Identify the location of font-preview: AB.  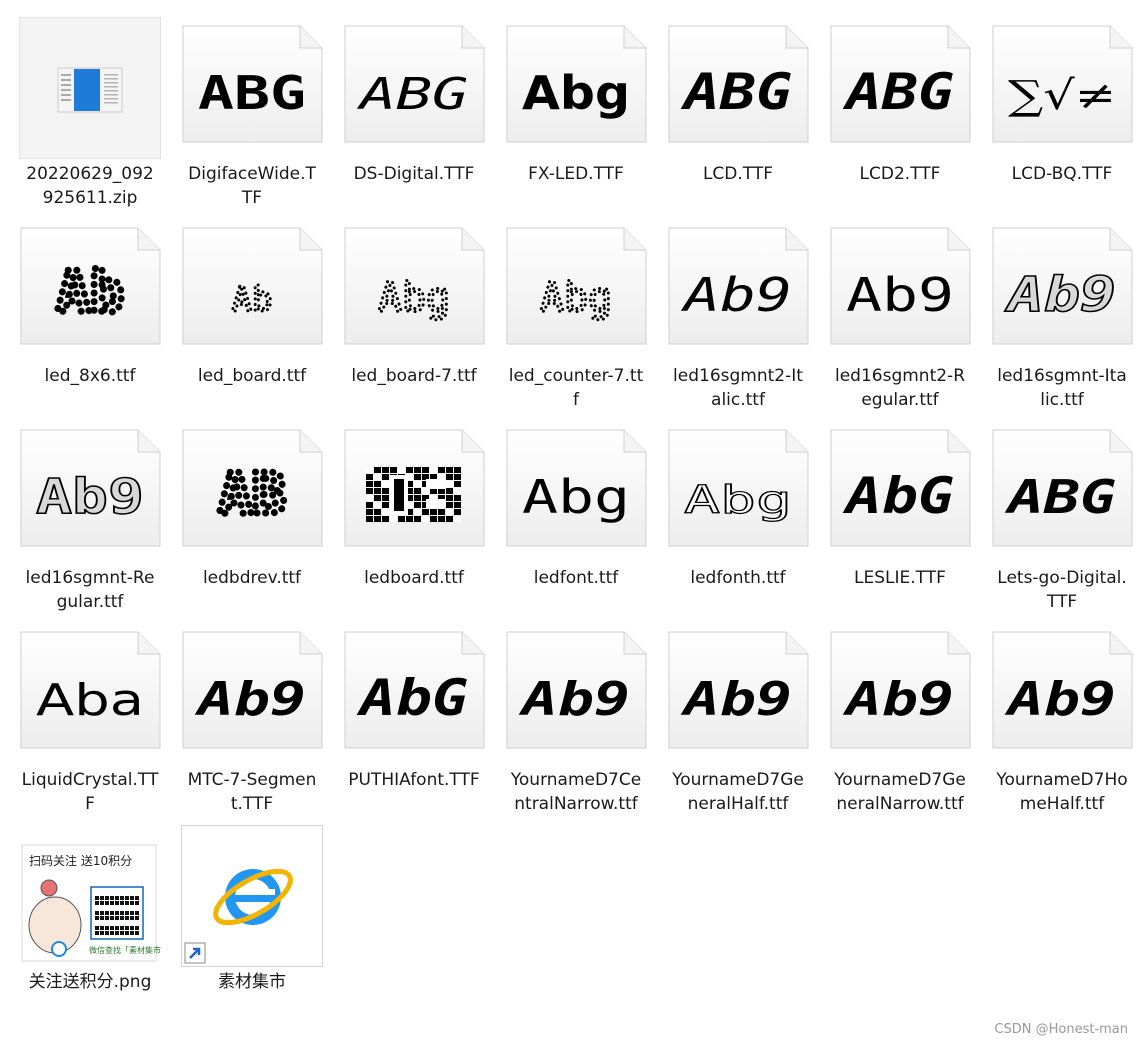
(252, 495).